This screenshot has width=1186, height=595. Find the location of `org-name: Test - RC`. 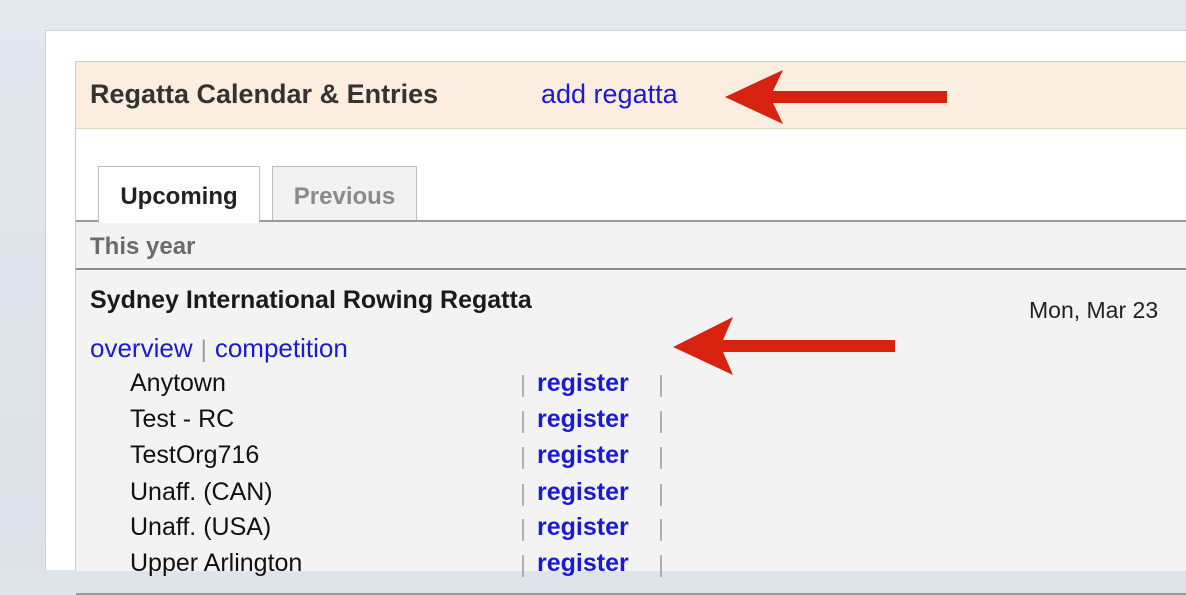

org-name: Test - RC is located at coordinates (182, 419).